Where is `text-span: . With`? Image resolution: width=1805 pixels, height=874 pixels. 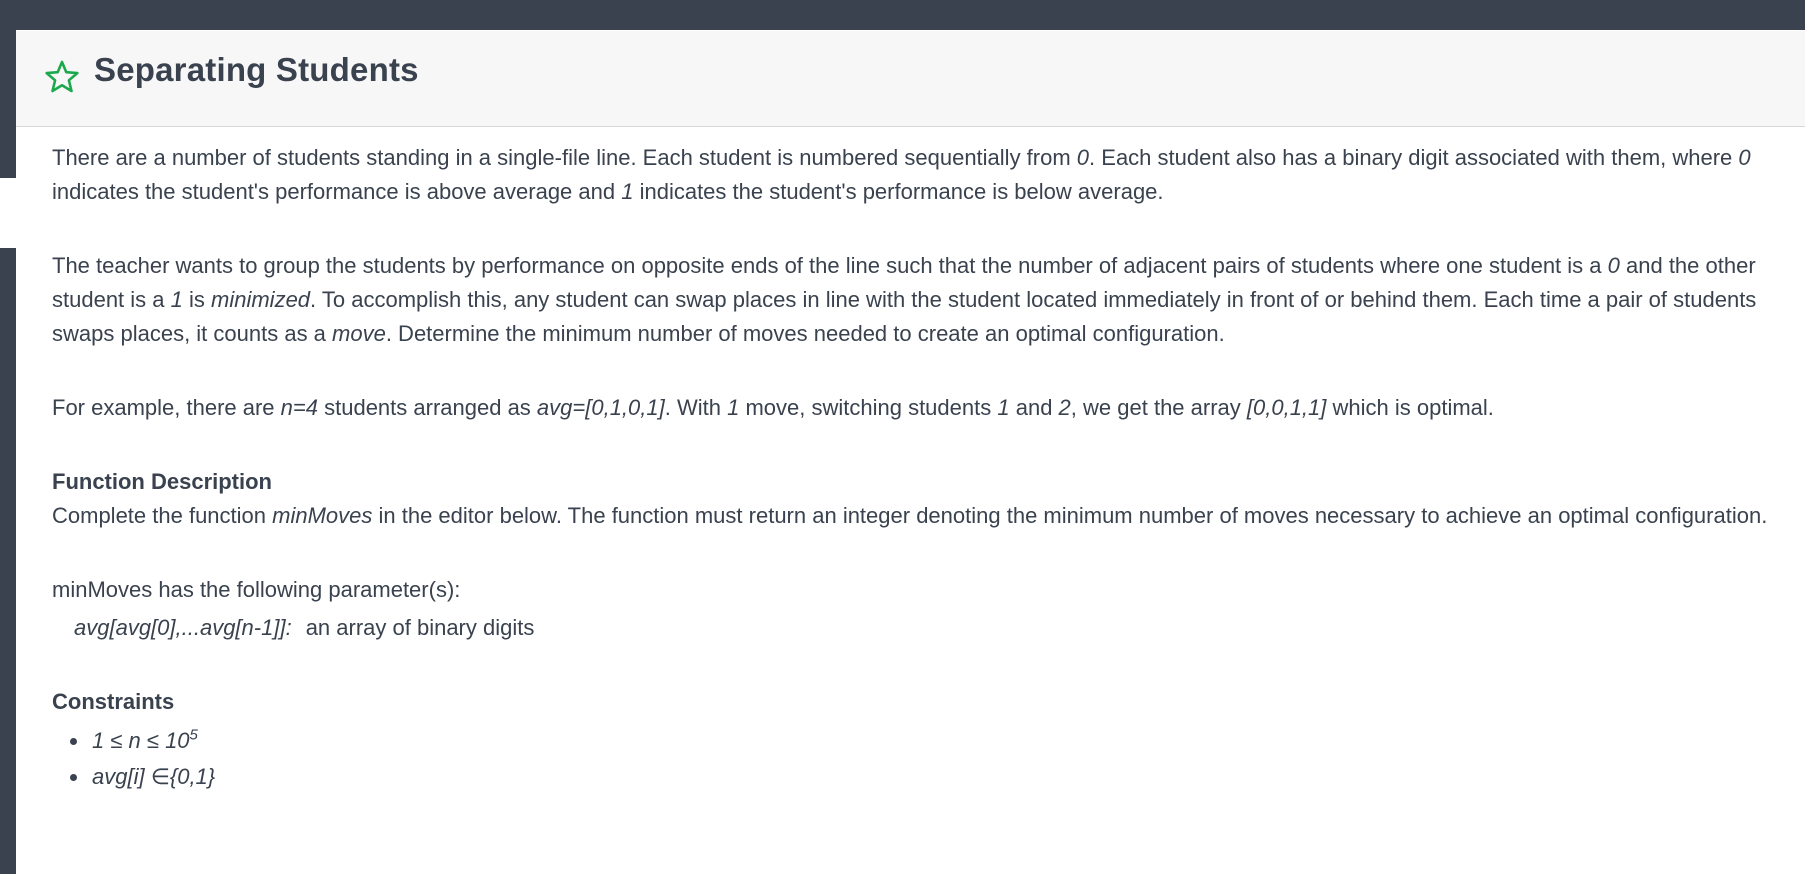
text-span: . With is located at coordinates (696, 407).